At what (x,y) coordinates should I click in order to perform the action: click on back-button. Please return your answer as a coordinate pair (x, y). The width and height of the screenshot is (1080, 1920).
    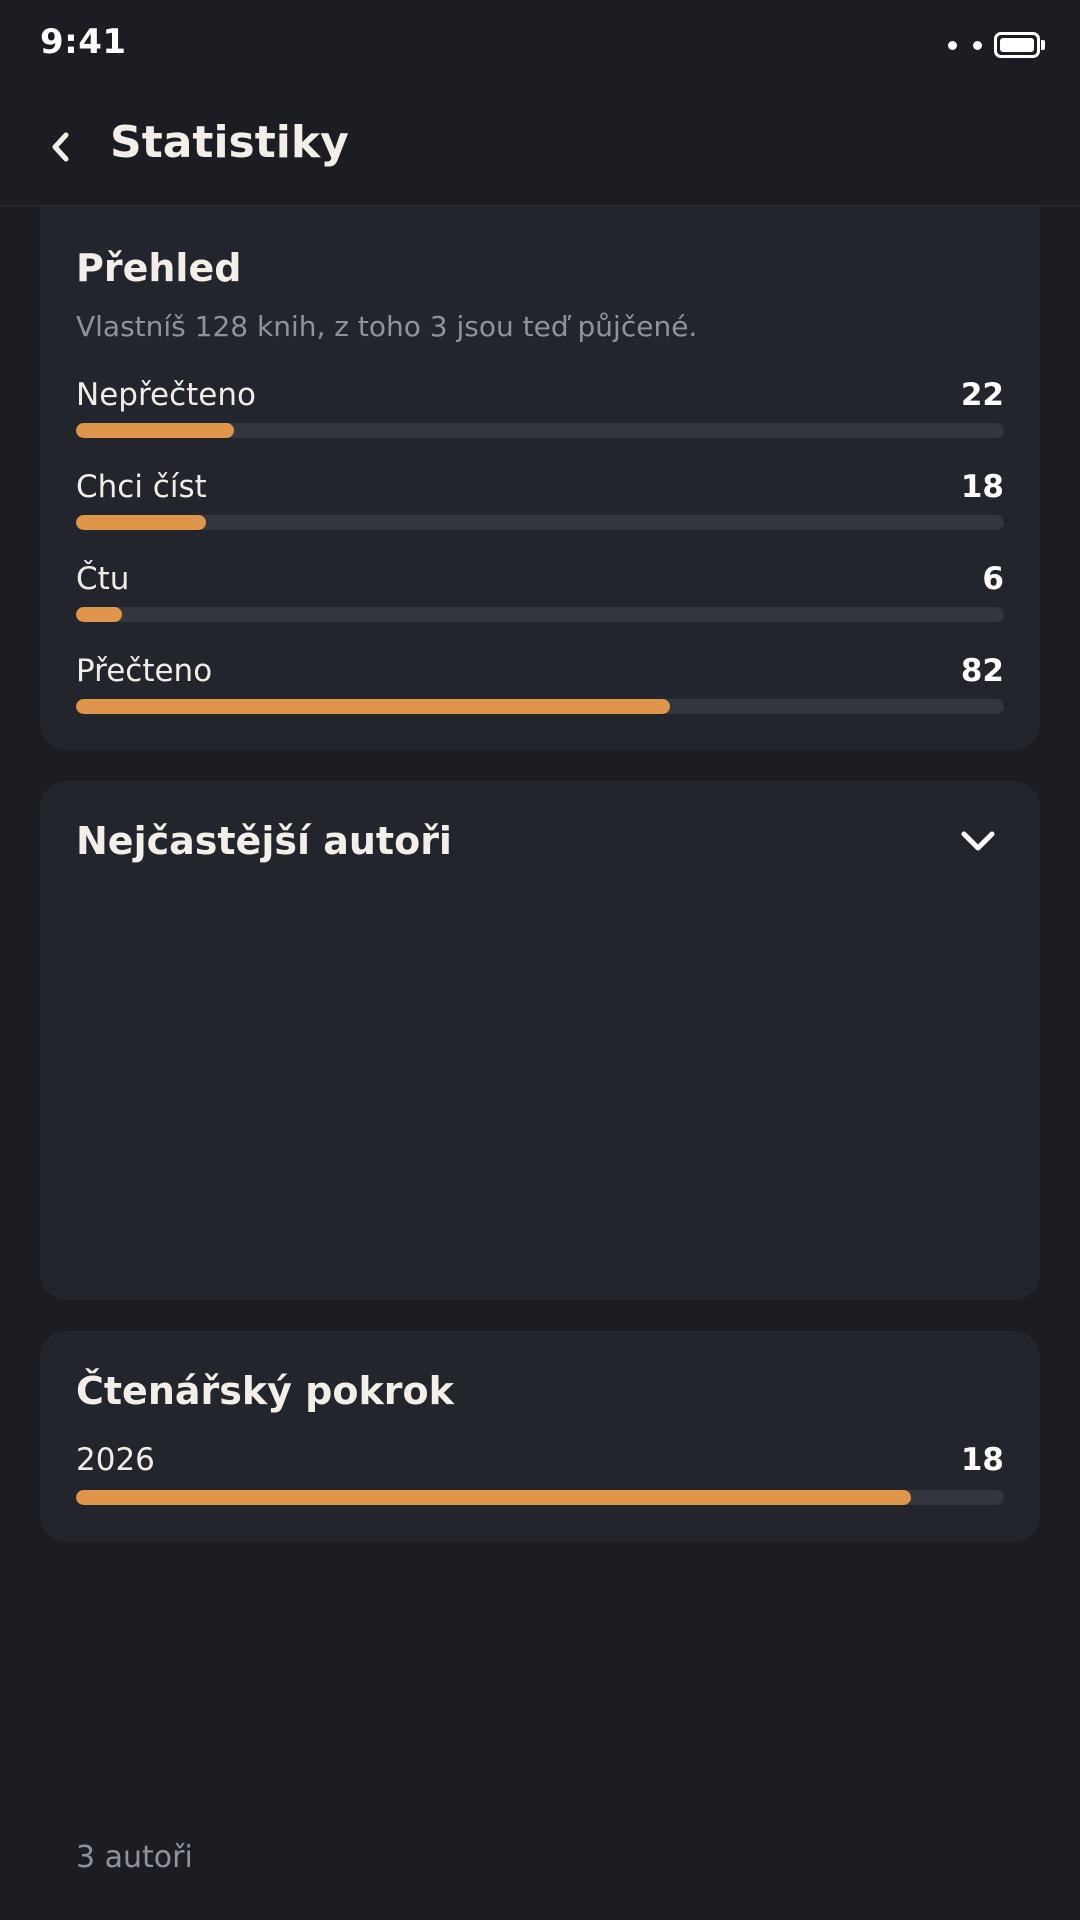
    Looking at the image, I should click on (61, 147).